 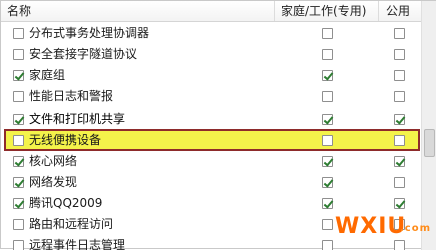 I want to click on list-item: 家庭组, so click(x=211, y=75).